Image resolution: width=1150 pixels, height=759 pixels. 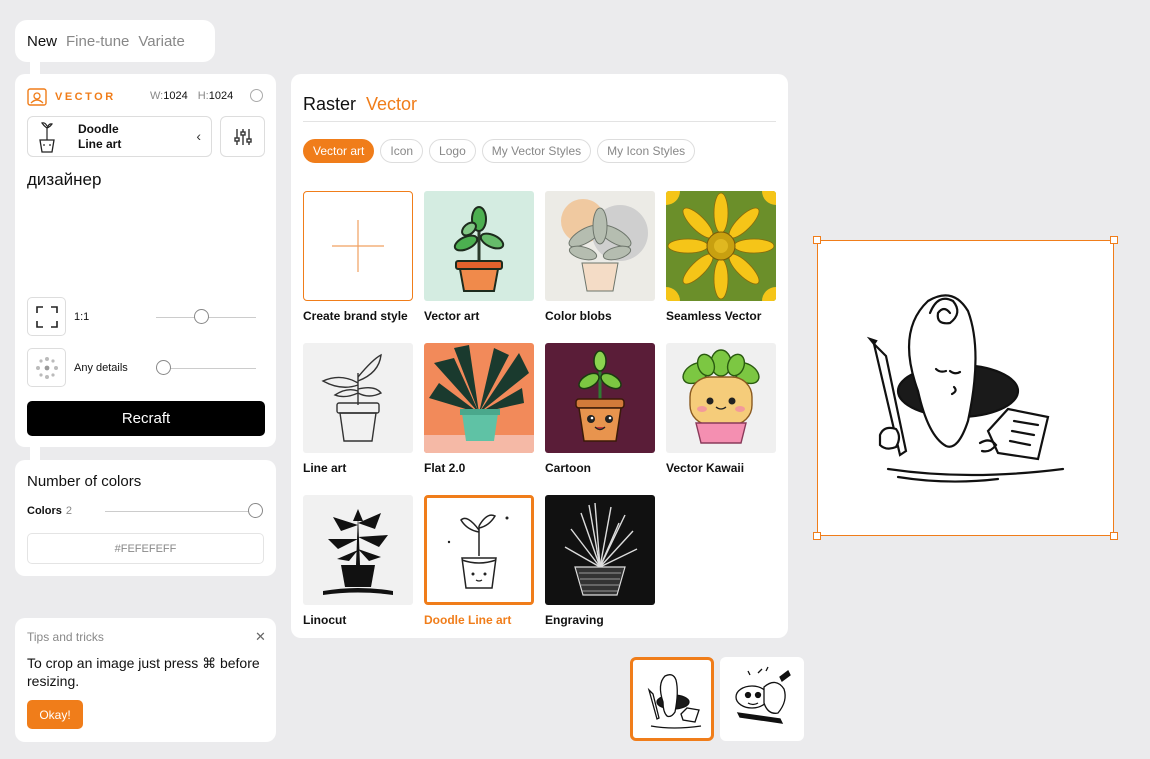 I want to click on resize-handle-top-left, so click(x=817, y=240).